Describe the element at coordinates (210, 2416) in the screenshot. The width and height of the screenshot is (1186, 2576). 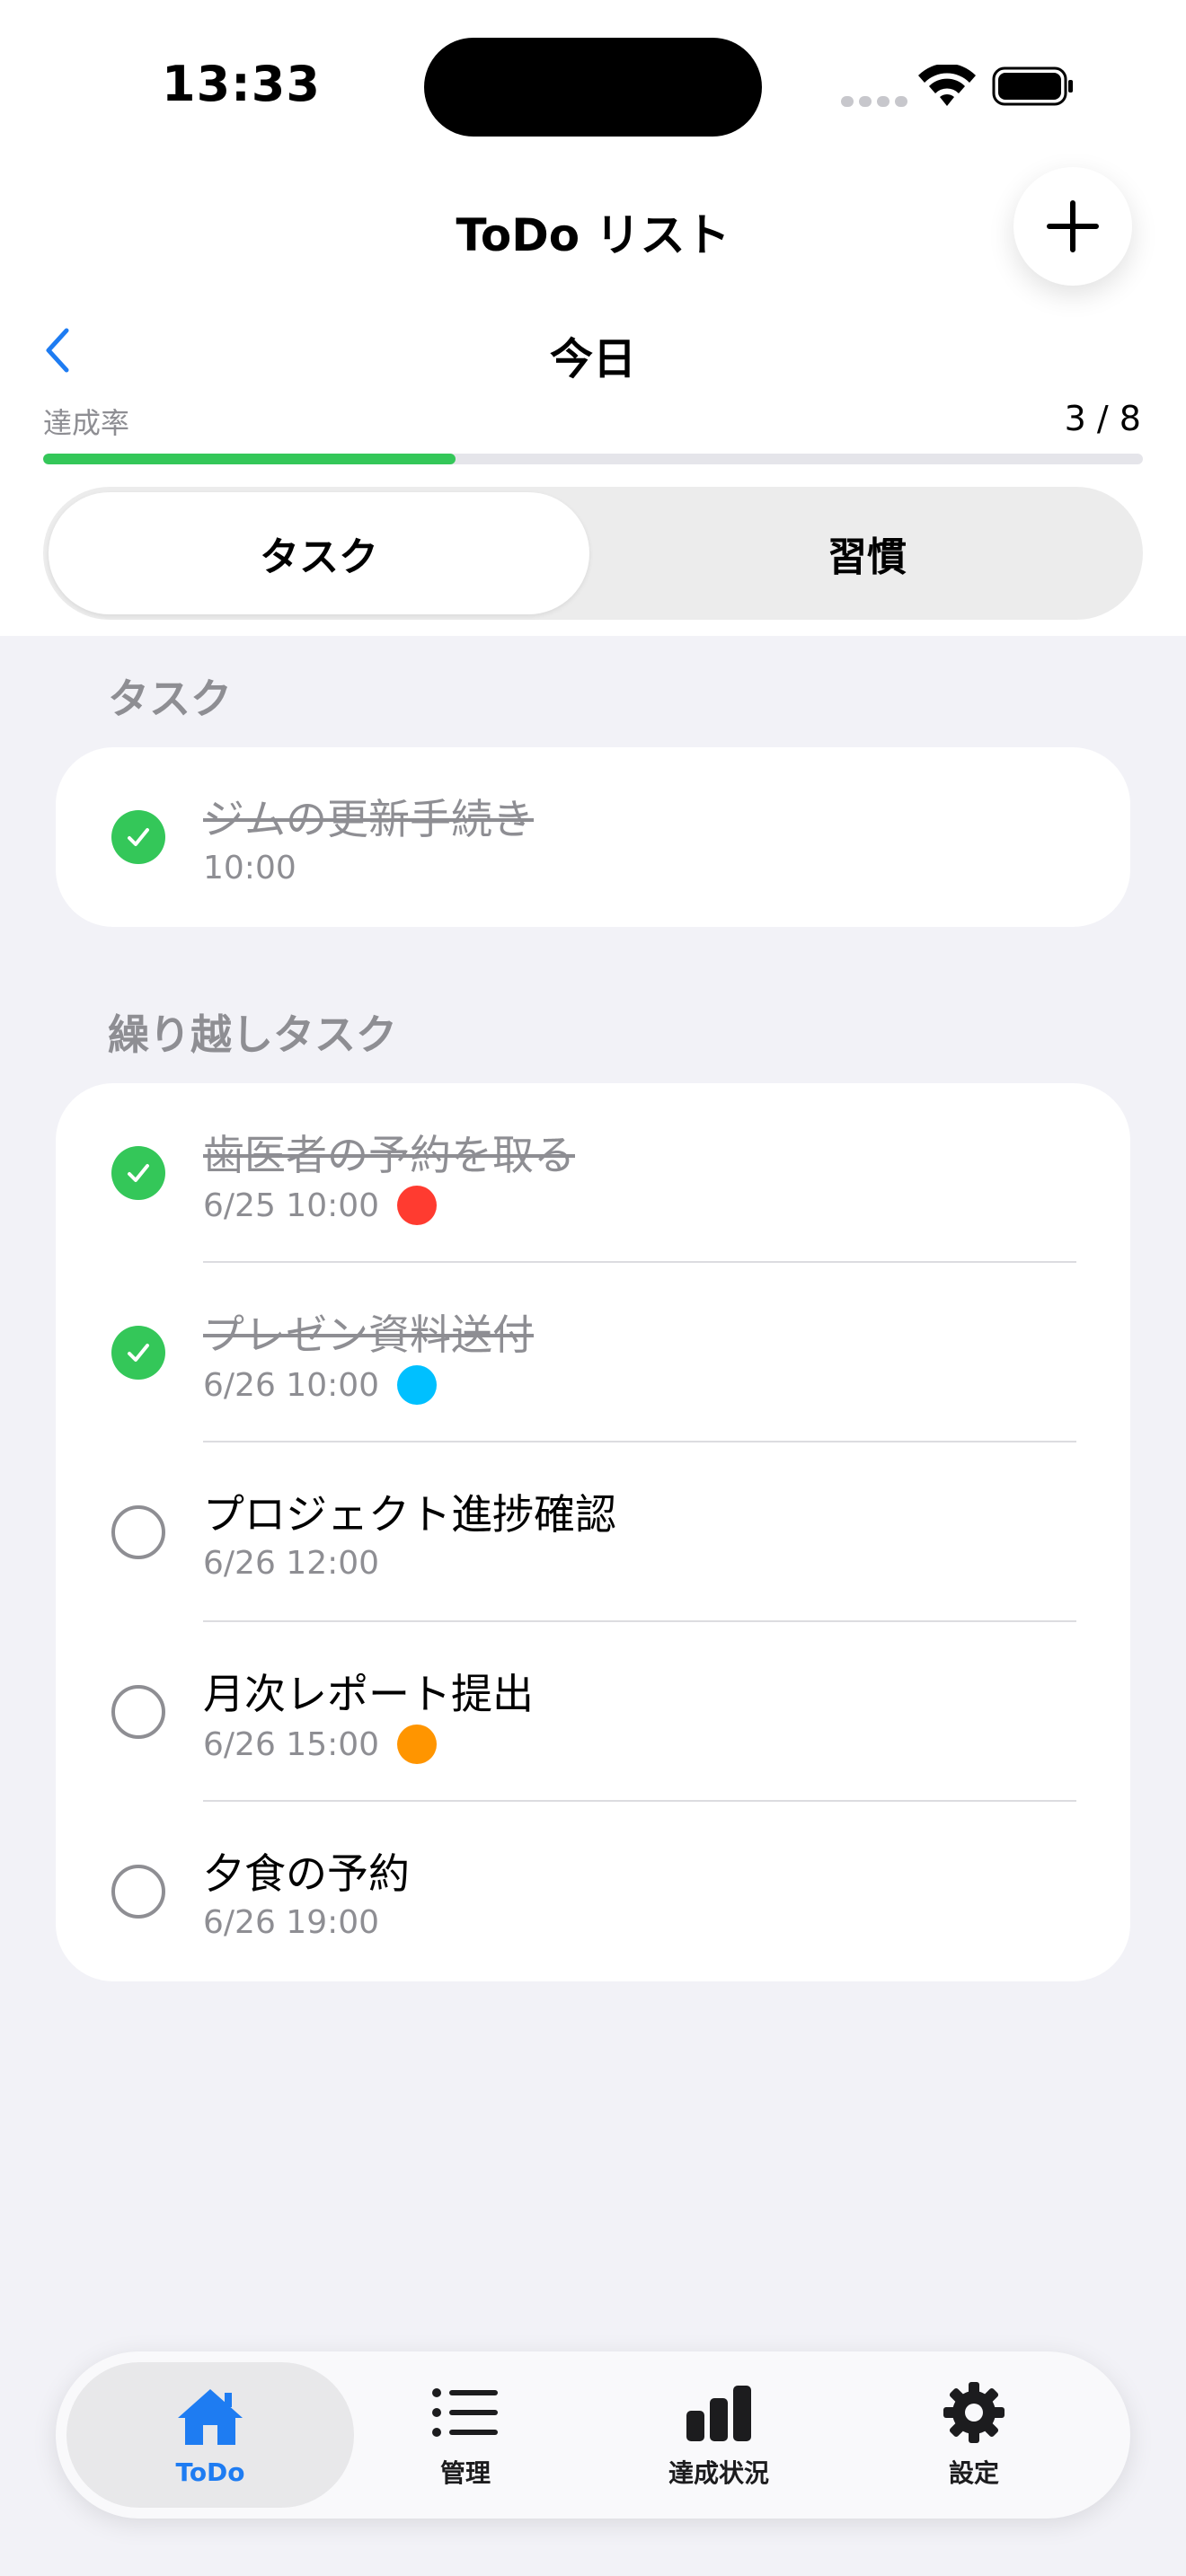
I see `house-icon` at that location.